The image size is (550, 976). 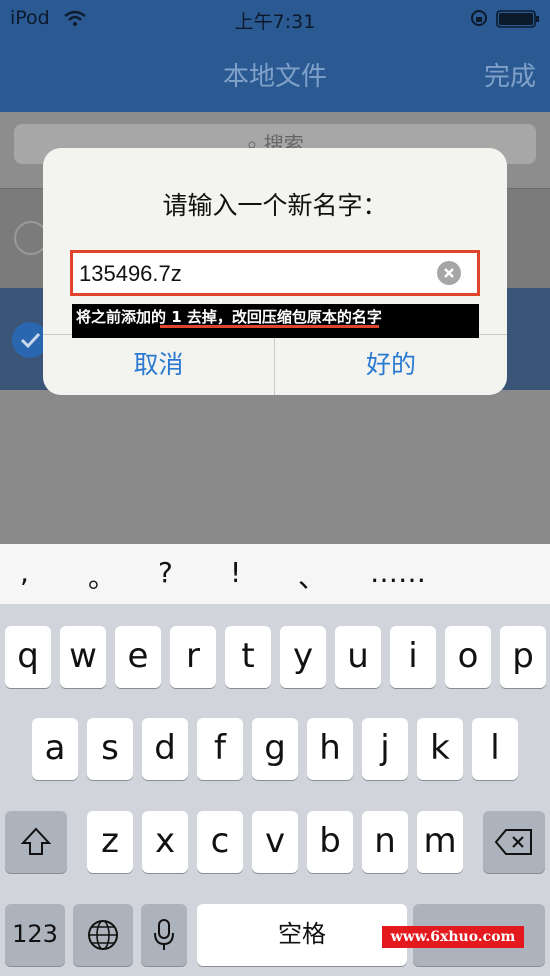 I want to click on annotation-underline, so click(x=269, y=326).